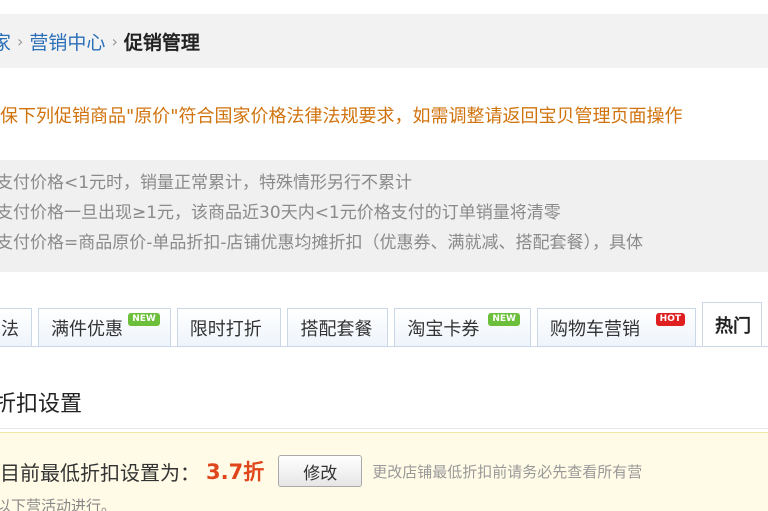 The height and width of the screenshot is (511, 768). I want to click on tab-label: 法, so click(10, 329).